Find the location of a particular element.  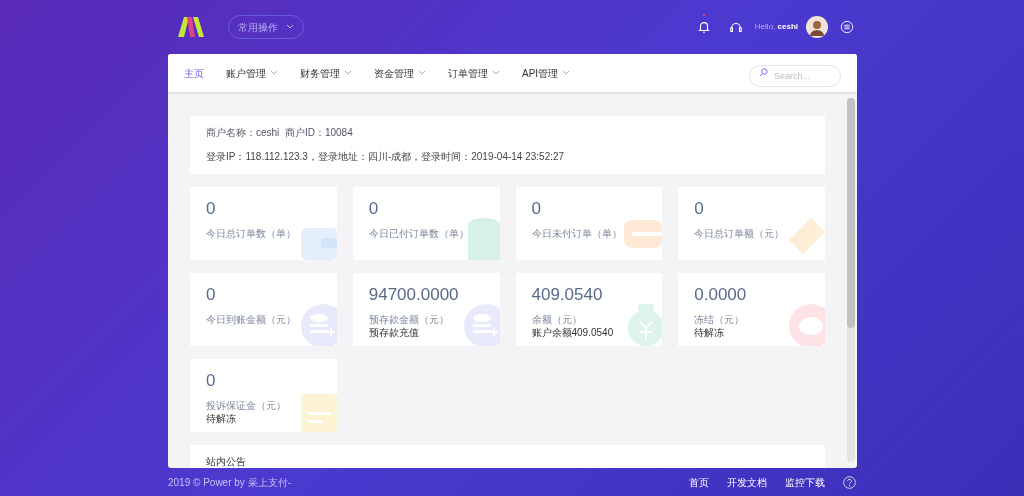

menu-icon is located at coordinates (847, 27).